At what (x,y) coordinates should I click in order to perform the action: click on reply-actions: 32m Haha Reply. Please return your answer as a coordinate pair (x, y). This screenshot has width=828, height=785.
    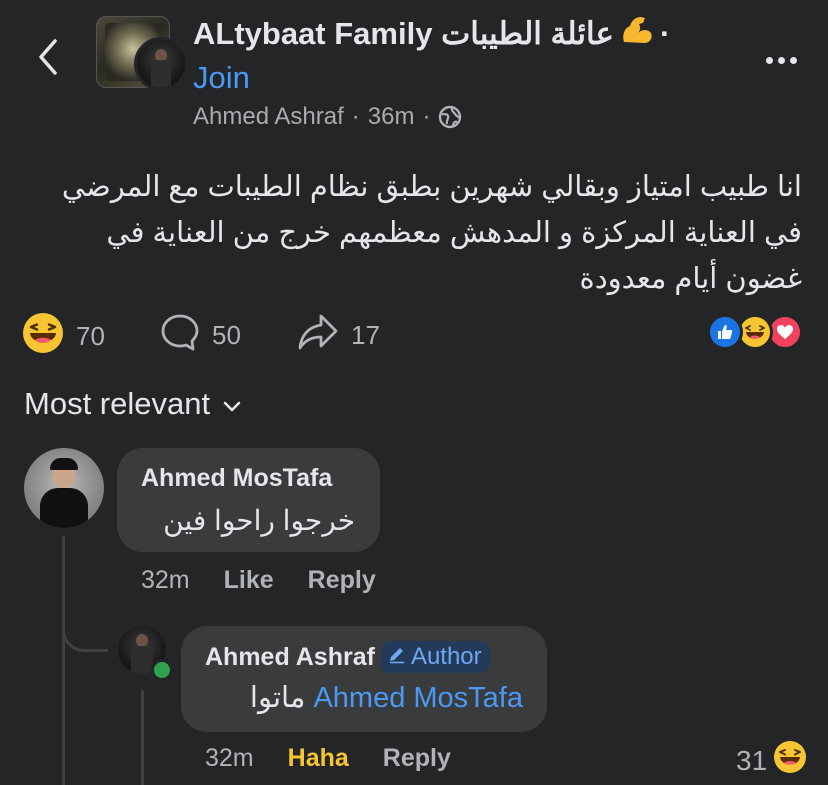
    Looking at the image, I should click on (328, 758).